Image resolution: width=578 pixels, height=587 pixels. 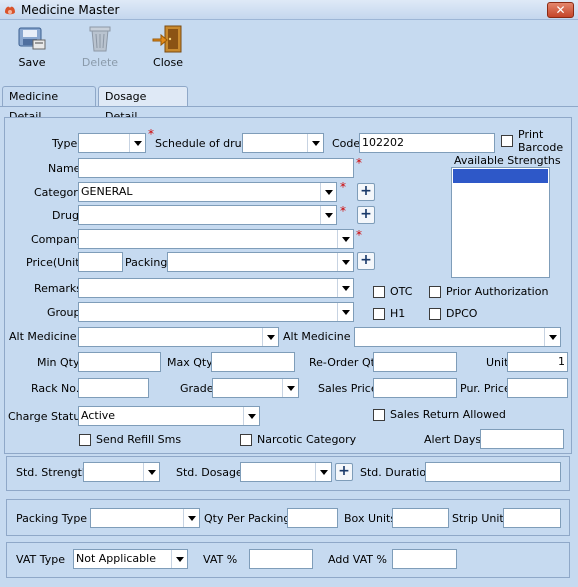 What do you see at coordinates (55, 388) in the screenshot?
I see `rack-no-label: Rack No.` at bounding box center [55, 388].